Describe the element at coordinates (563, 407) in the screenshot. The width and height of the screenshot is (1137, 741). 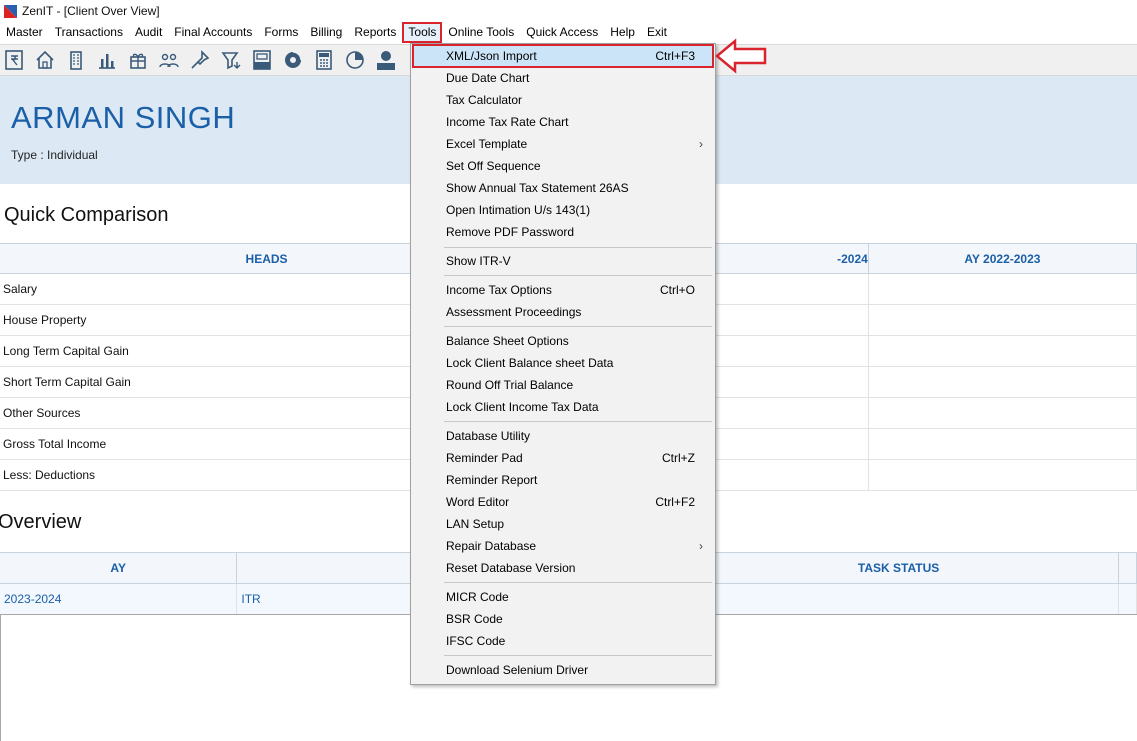
I see `menu-item-lock-income-tax: Lock Client Income Tax Data` at that location.